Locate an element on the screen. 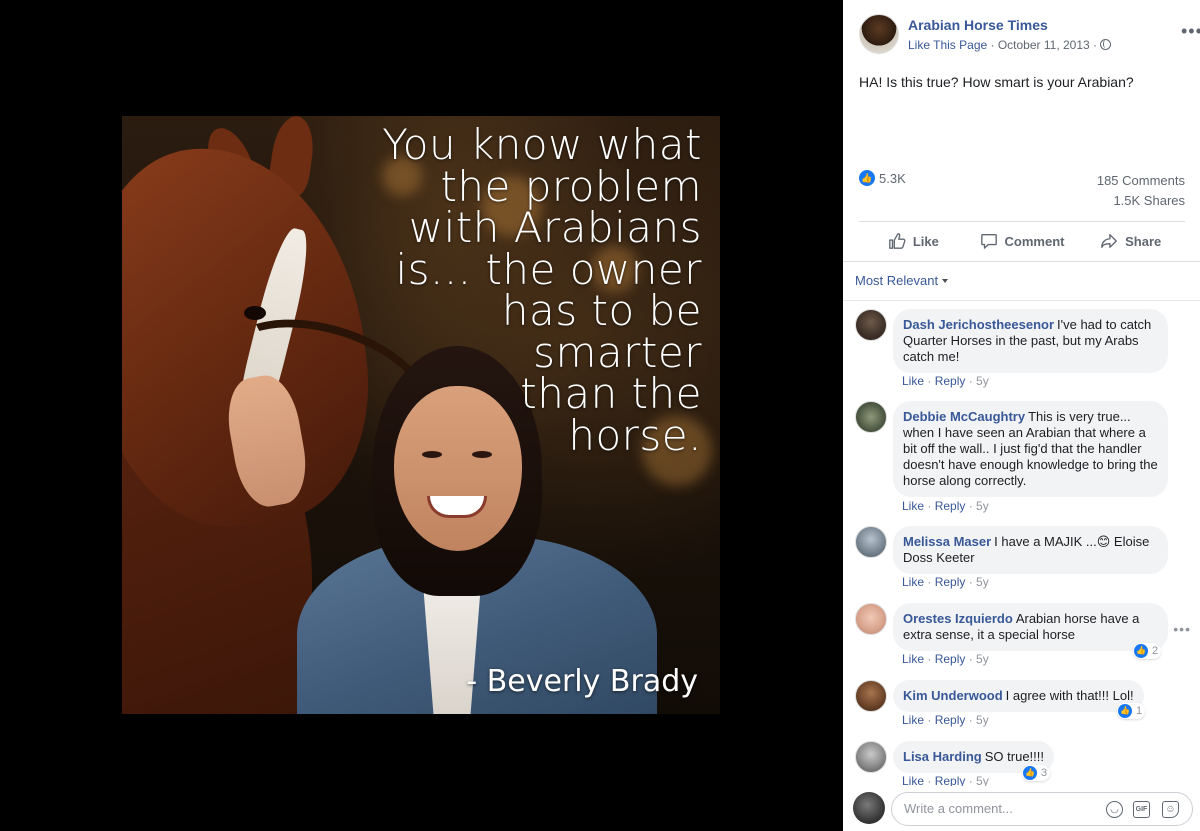 Image resolution: width=1200 pixels, height=831 pixels. page-avatar is located at coordinates (879, 34).